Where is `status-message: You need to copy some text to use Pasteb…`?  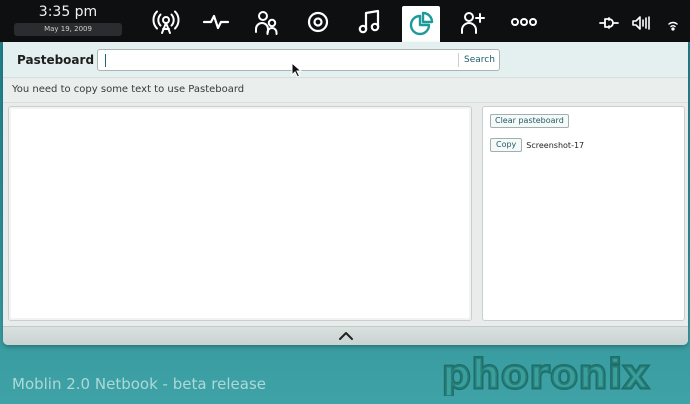 status-message: You need to copy some text to use Pasteb… is located at coordinates (128, 89).